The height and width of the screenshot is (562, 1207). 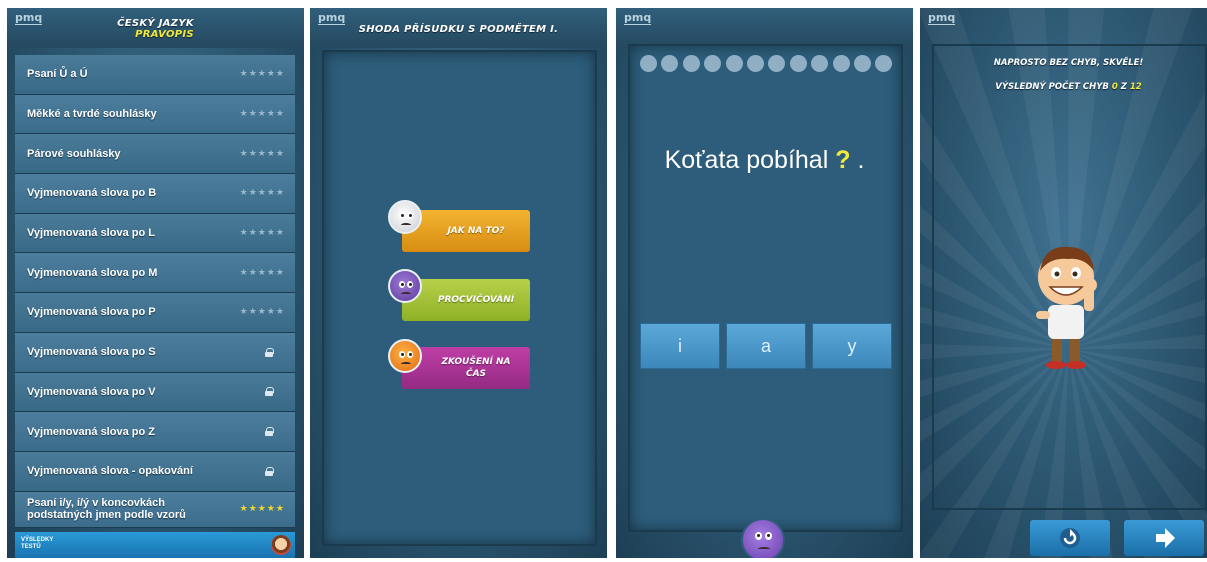 What do you see at coordinates (680, 346) in the screenshot?
I see `answer-i-button: i` at bounding box center [680, 346].